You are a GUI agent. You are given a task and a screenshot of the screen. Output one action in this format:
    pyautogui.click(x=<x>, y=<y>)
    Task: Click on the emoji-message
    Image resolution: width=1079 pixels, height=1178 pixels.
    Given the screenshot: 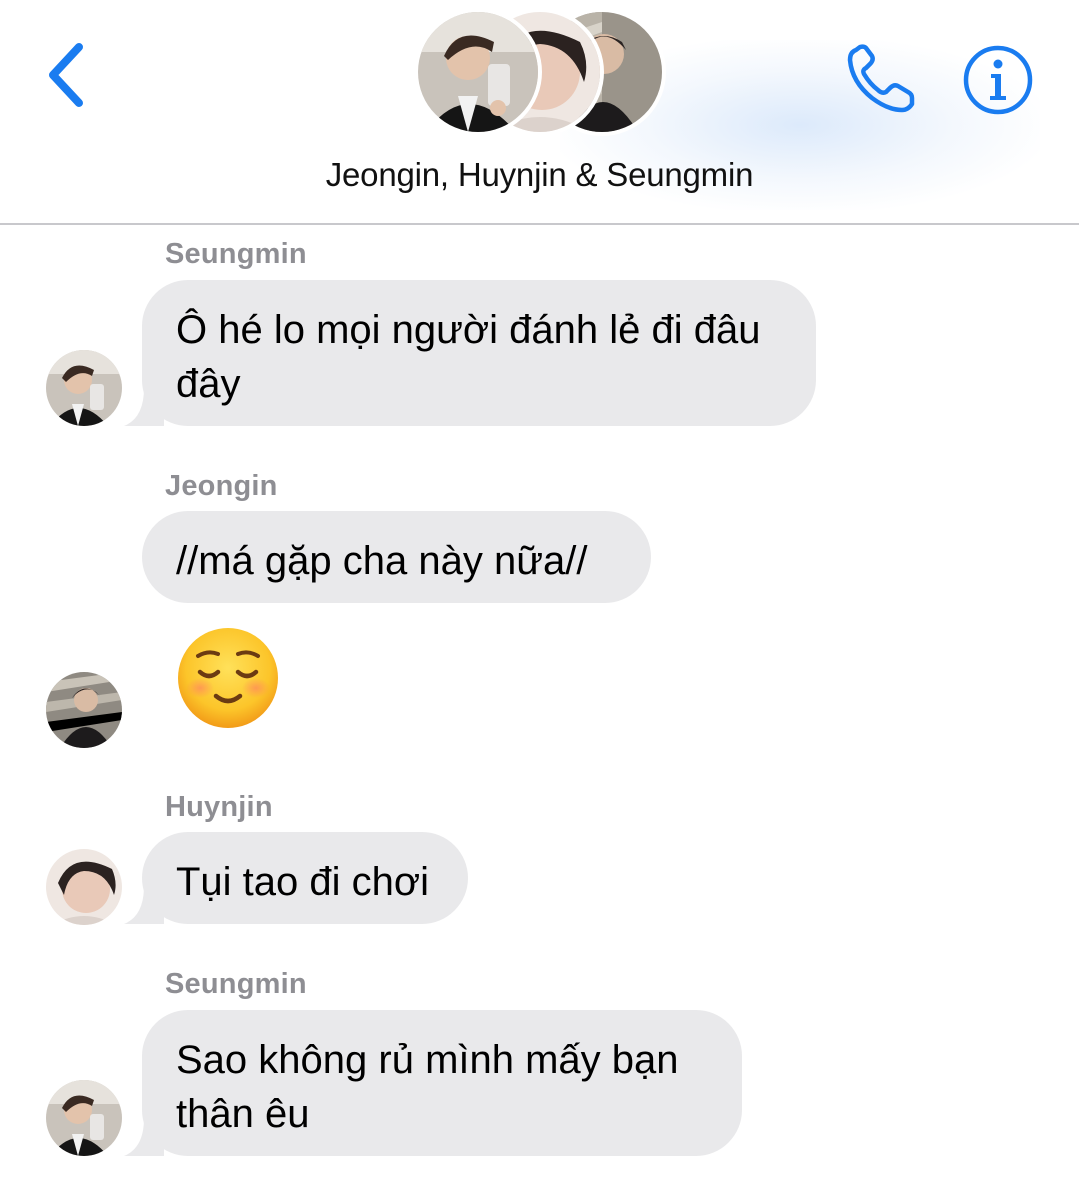 What is the action you would take?
    pyautogui.click(x=228, y=678)
    